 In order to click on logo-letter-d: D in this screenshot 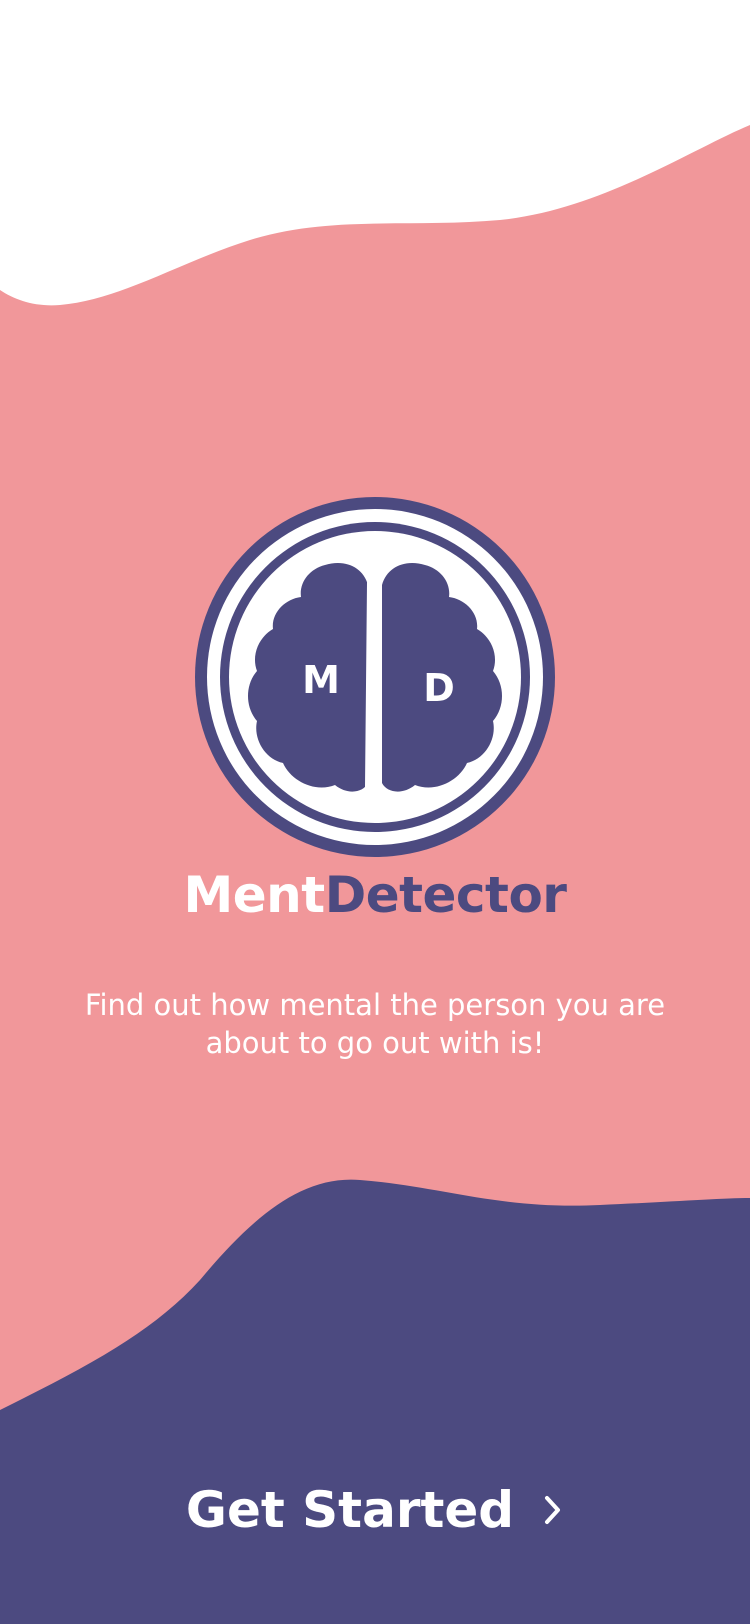, I will do `click(439, 688)`.